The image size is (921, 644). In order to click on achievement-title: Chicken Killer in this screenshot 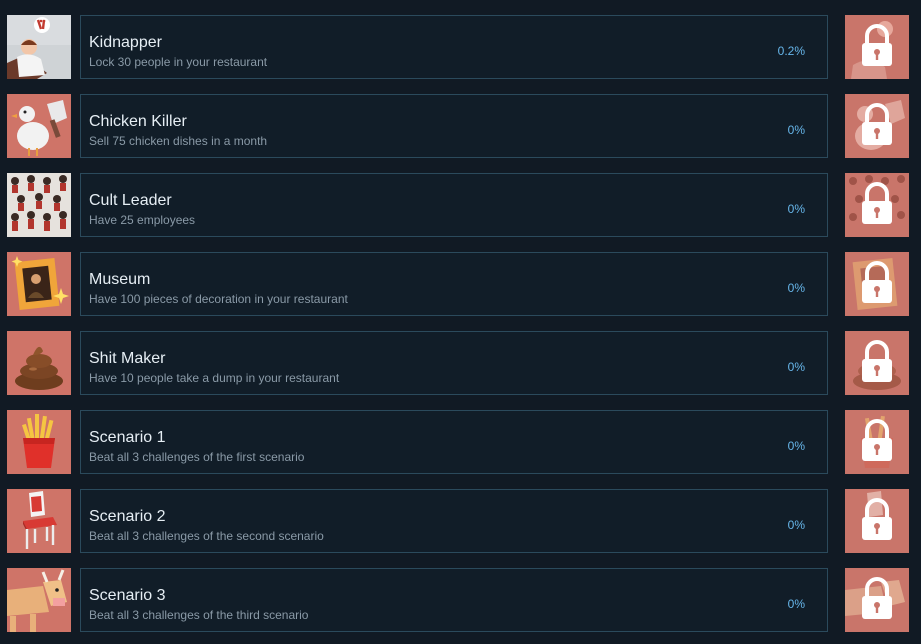, I will do `click(138, 121)`.